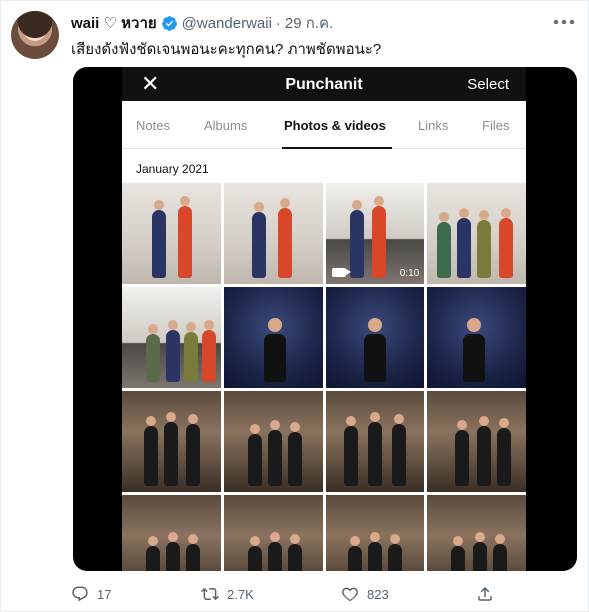 This screenshot has height=612, width=589. What do you see at coordinates (35, 35) in the screenshot?
I see `avatar` at bounding box center [35, 35].